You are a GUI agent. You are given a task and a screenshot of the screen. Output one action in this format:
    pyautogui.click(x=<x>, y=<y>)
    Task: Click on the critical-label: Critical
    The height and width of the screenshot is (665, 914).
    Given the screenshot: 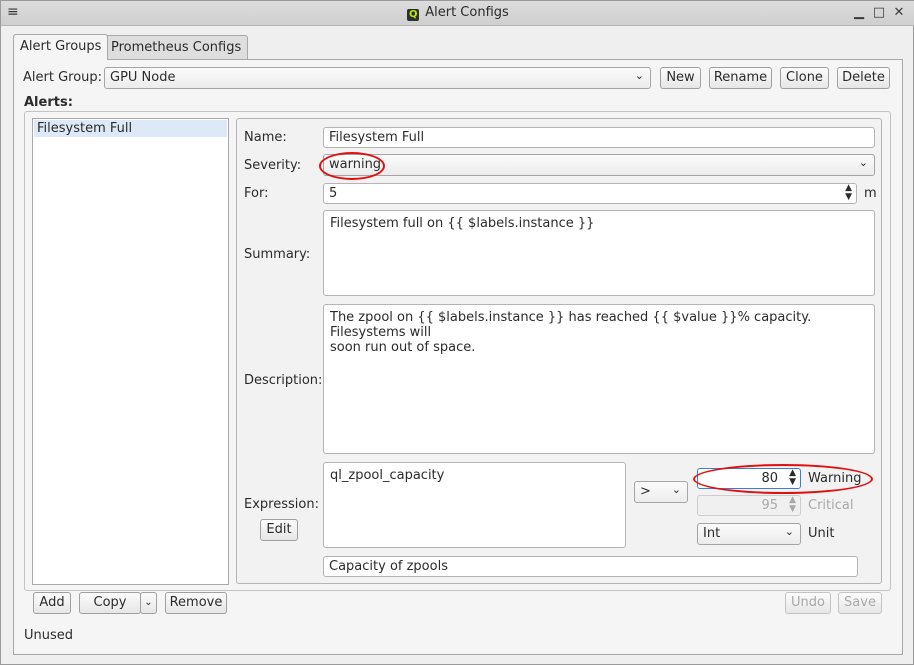 What is the action you would take?
    pyautogui.click(x=831, y=505)
    